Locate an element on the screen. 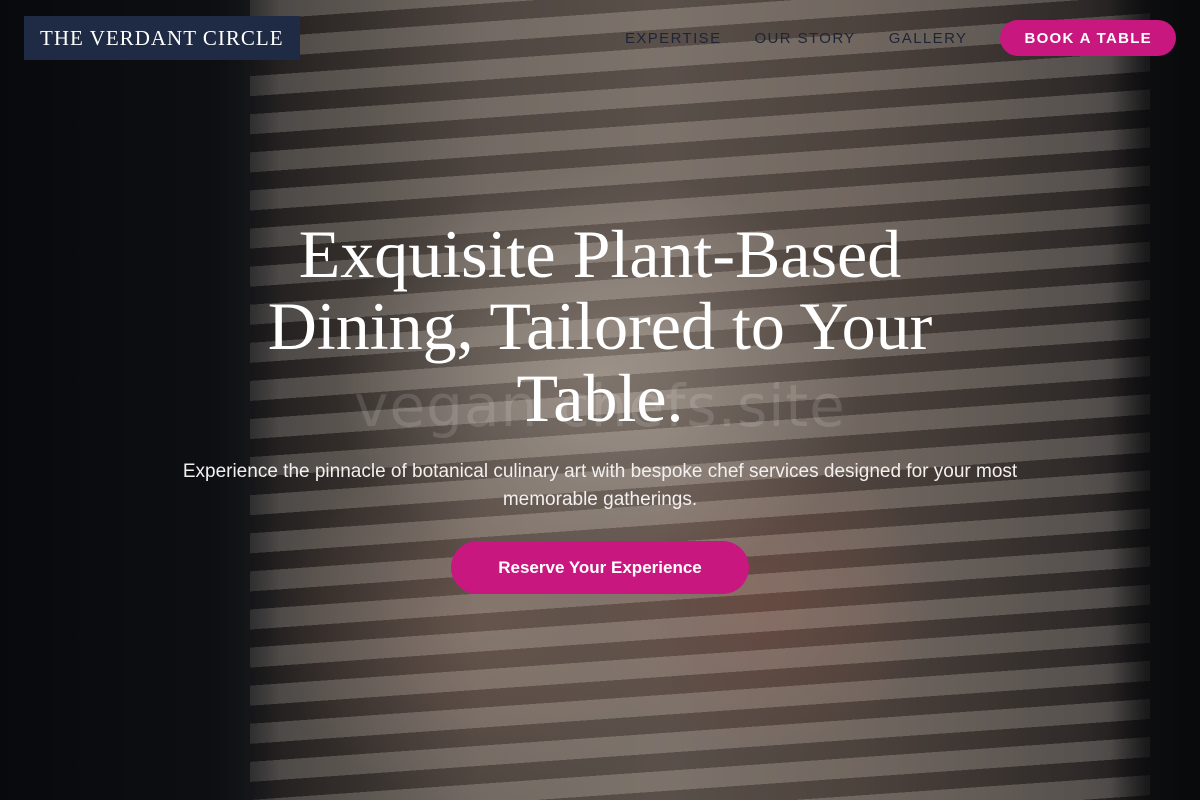 The height and width of the screenshot is (800, 1200). logo-text: THE VERDANT CIRCLE is located at coordinates (162, 37).